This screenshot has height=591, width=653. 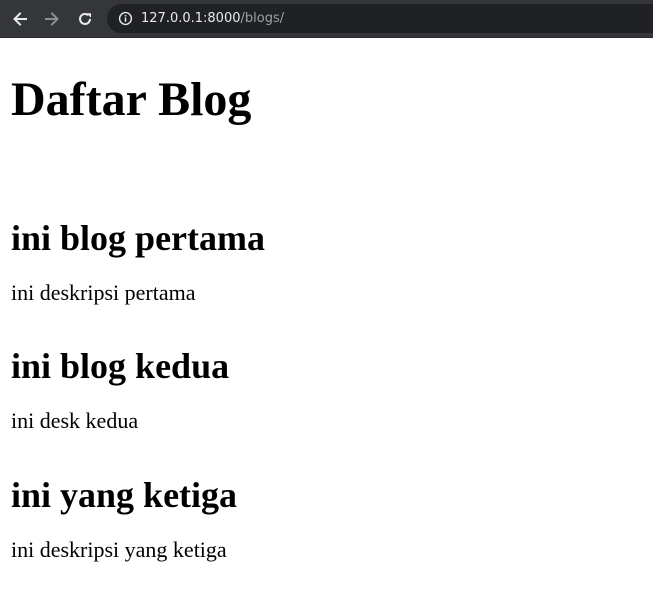 I want to click on blog-description: ini deskripsi pertama, so click(x=103, y=292).